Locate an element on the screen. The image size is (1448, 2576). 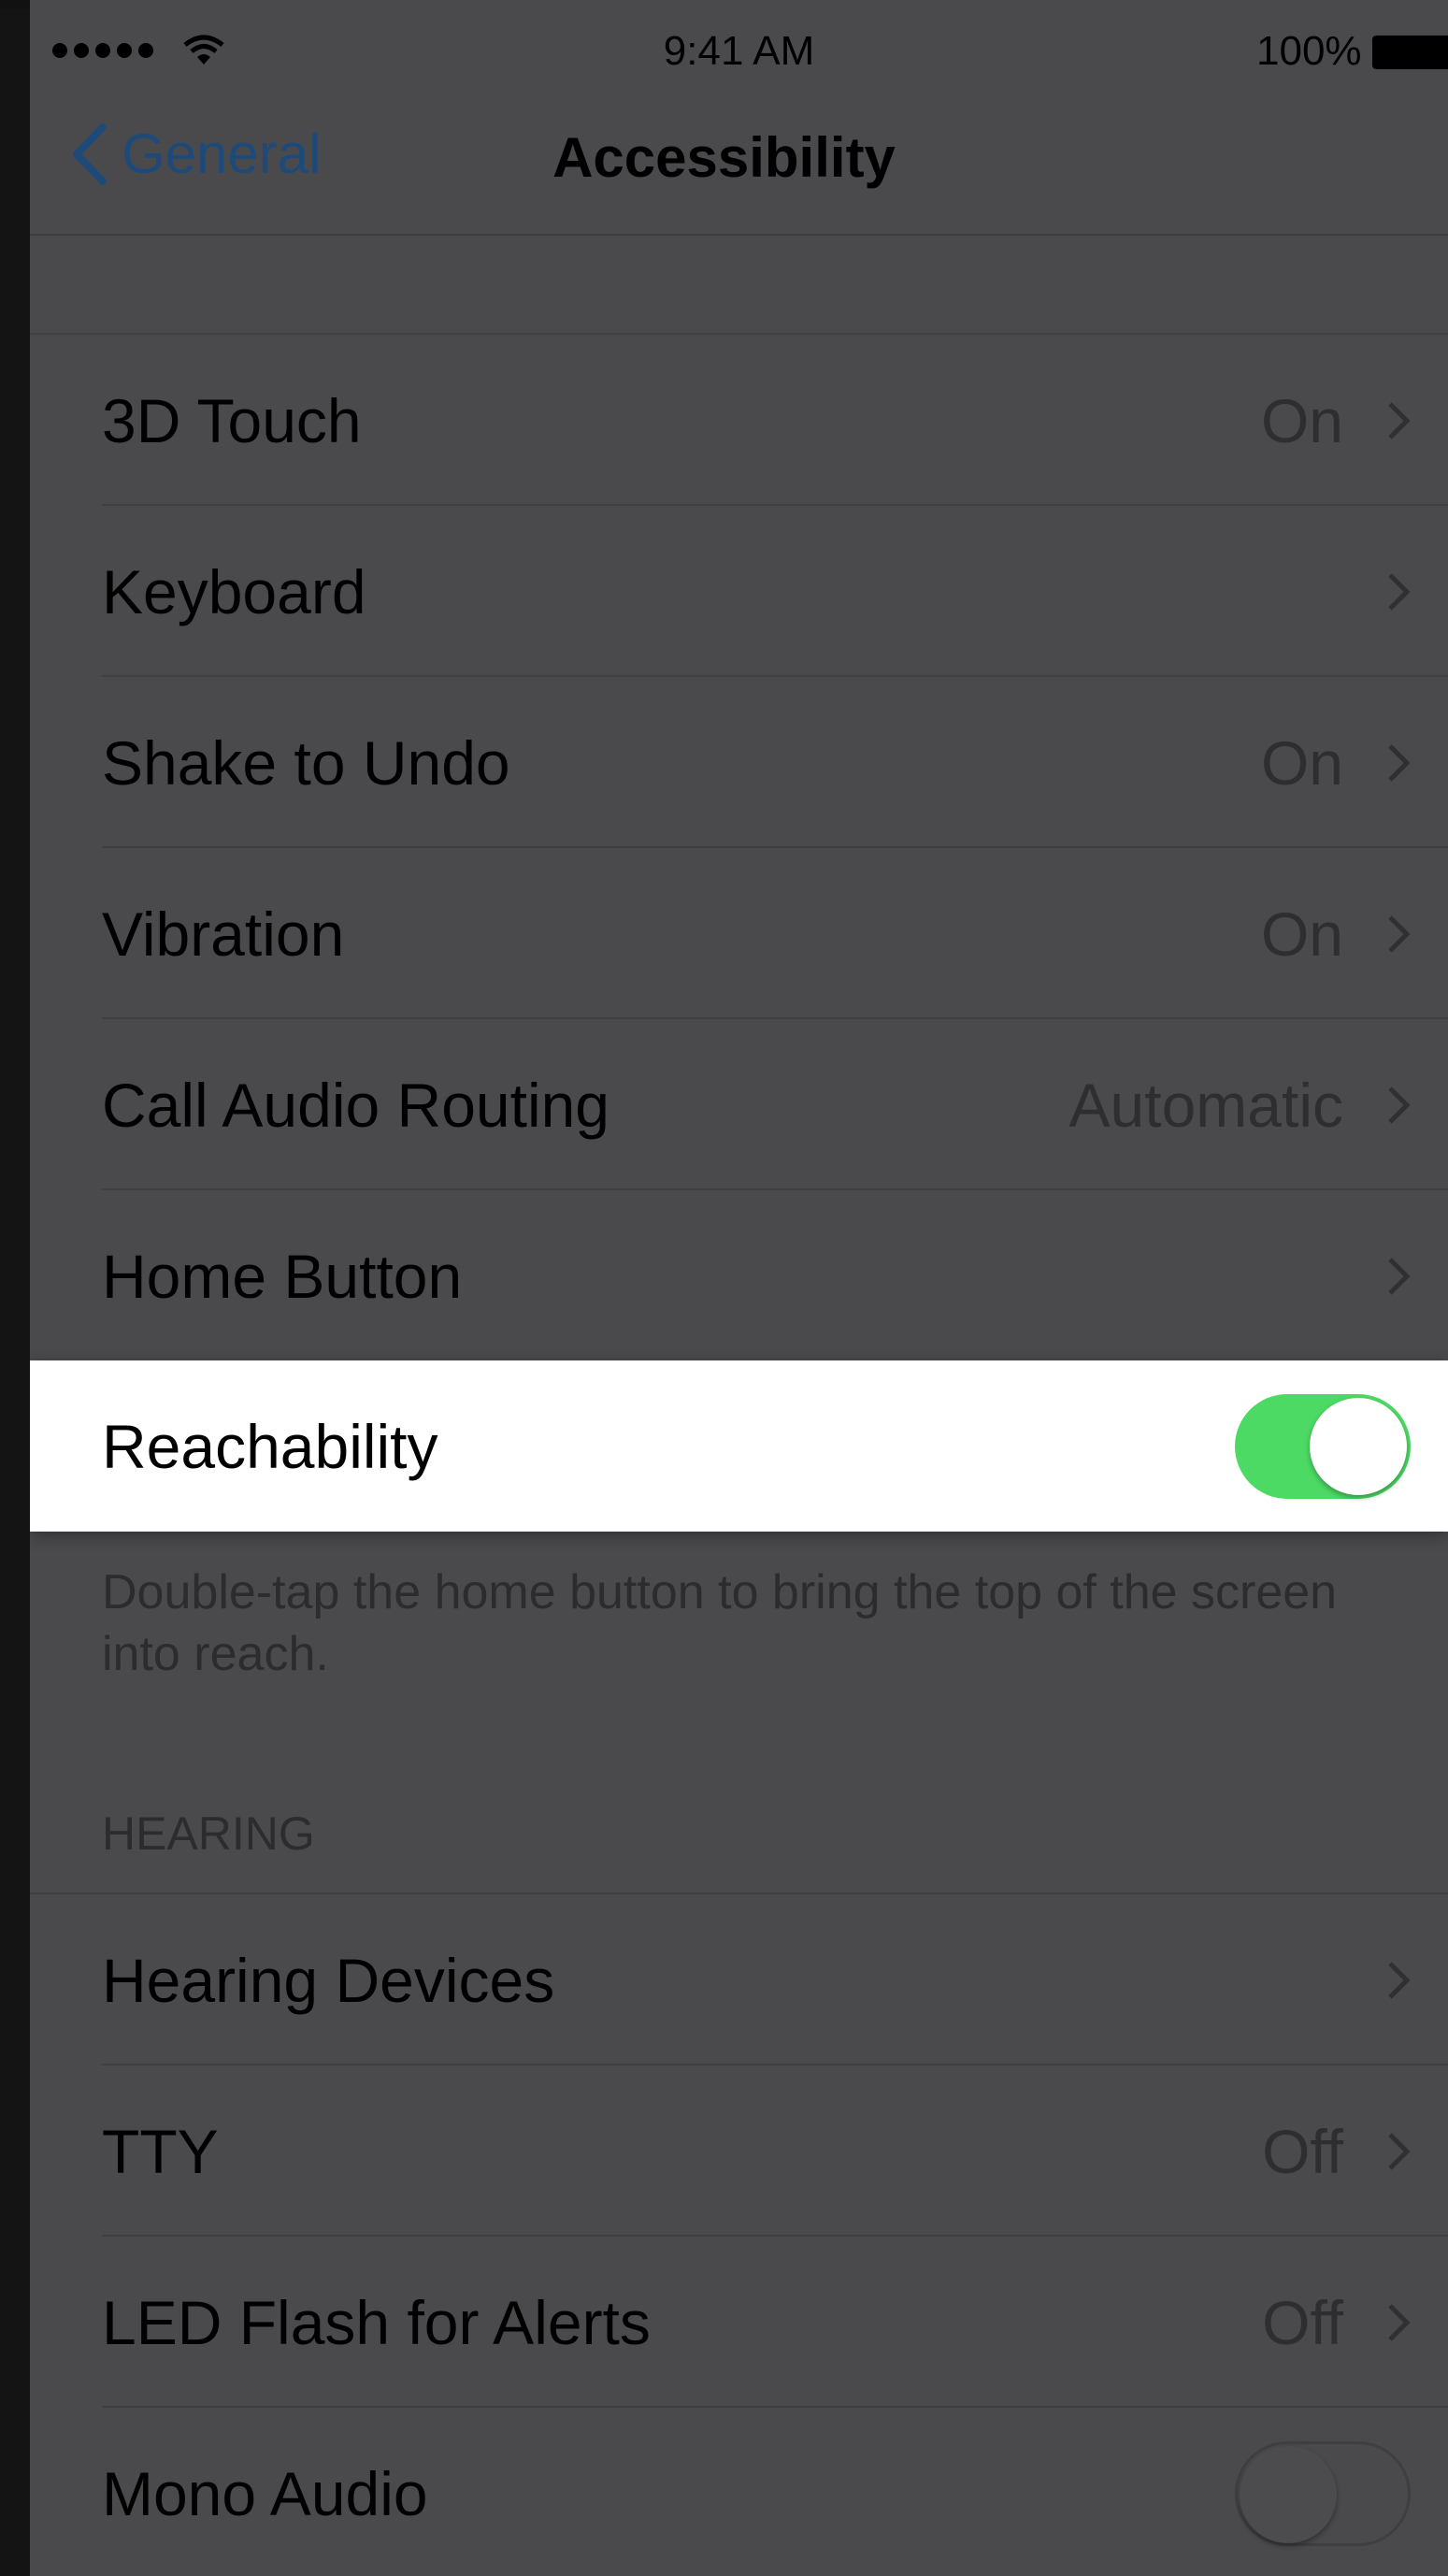
status-bar: 9:41 AM 100% is located at coordinates (739, 47).